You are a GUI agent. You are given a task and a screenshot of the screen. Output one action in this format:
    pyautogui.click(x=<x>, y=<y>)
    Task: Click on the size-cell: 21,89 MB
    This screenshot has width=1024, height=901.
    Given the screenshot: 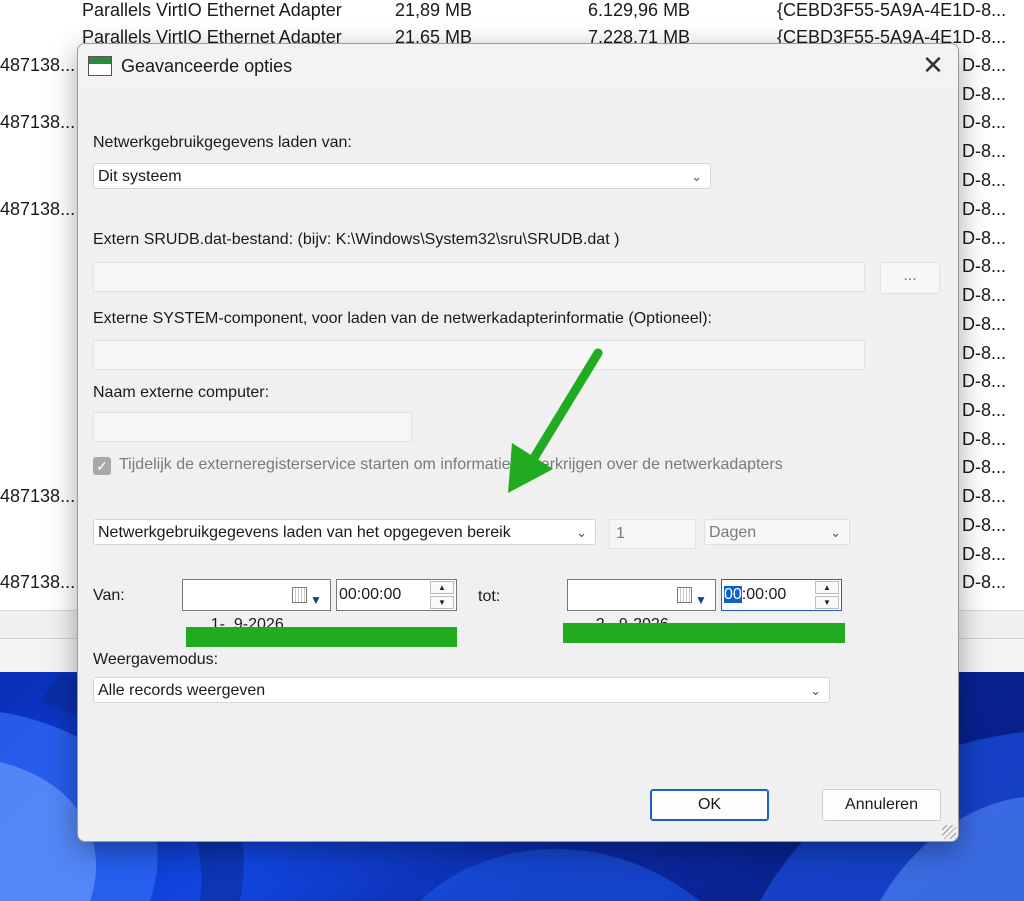 What is the action you would take?
    pyautogui.click(x=434, y=10)
    